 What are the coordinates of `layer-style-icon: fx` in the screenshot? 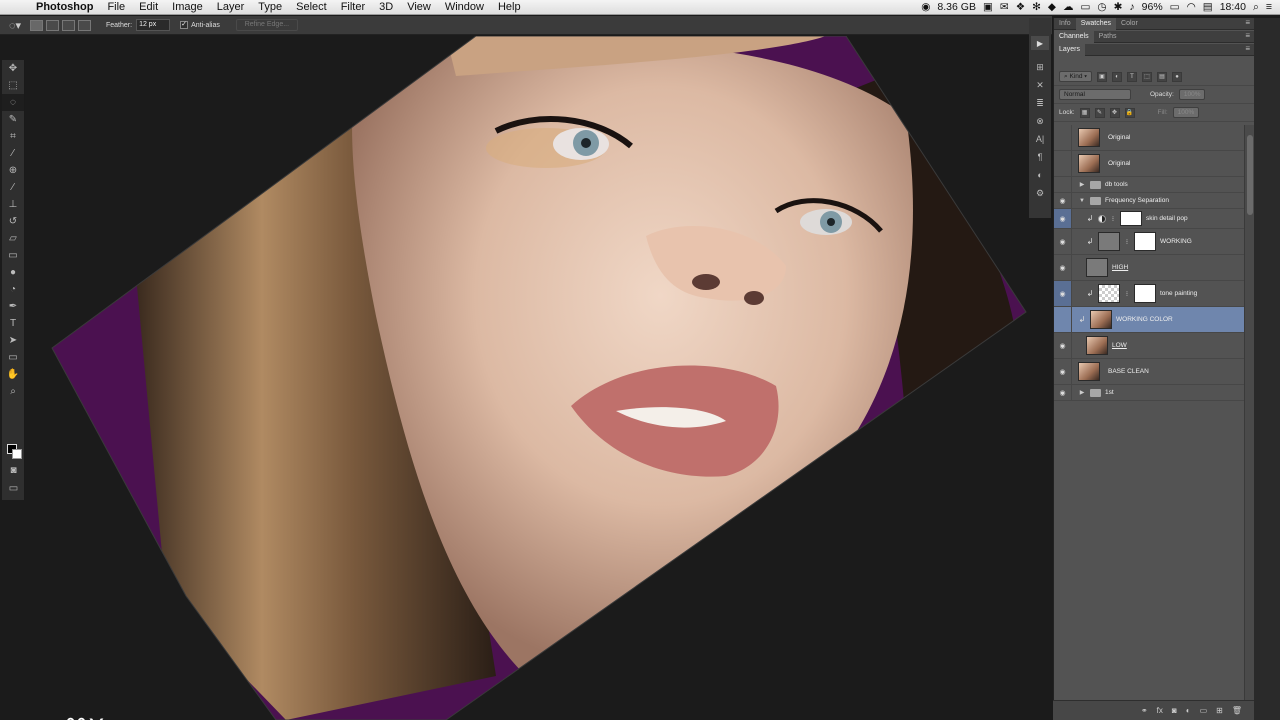 It's located at (1160, 710).